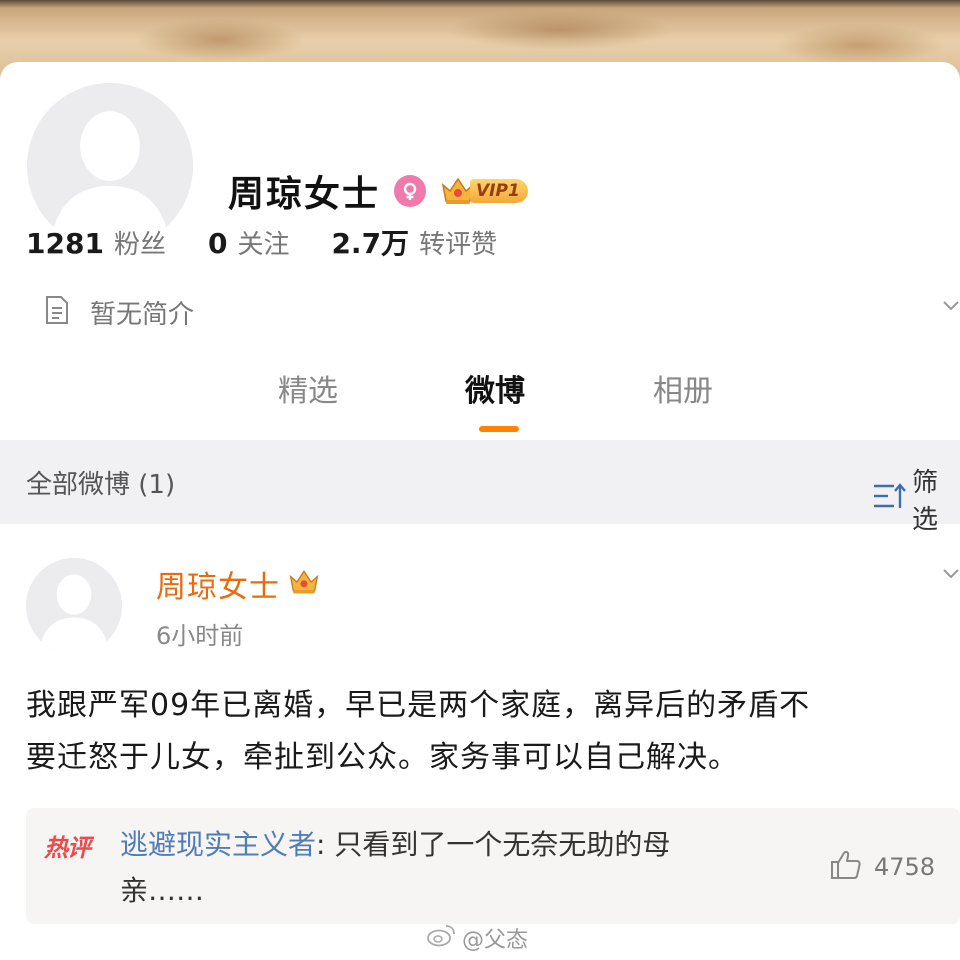 The width and height of the screenshot is (960, 960). Describe the element at coordinates (410, 191) in the screenshot. I see `female-gender-icon` at that location.